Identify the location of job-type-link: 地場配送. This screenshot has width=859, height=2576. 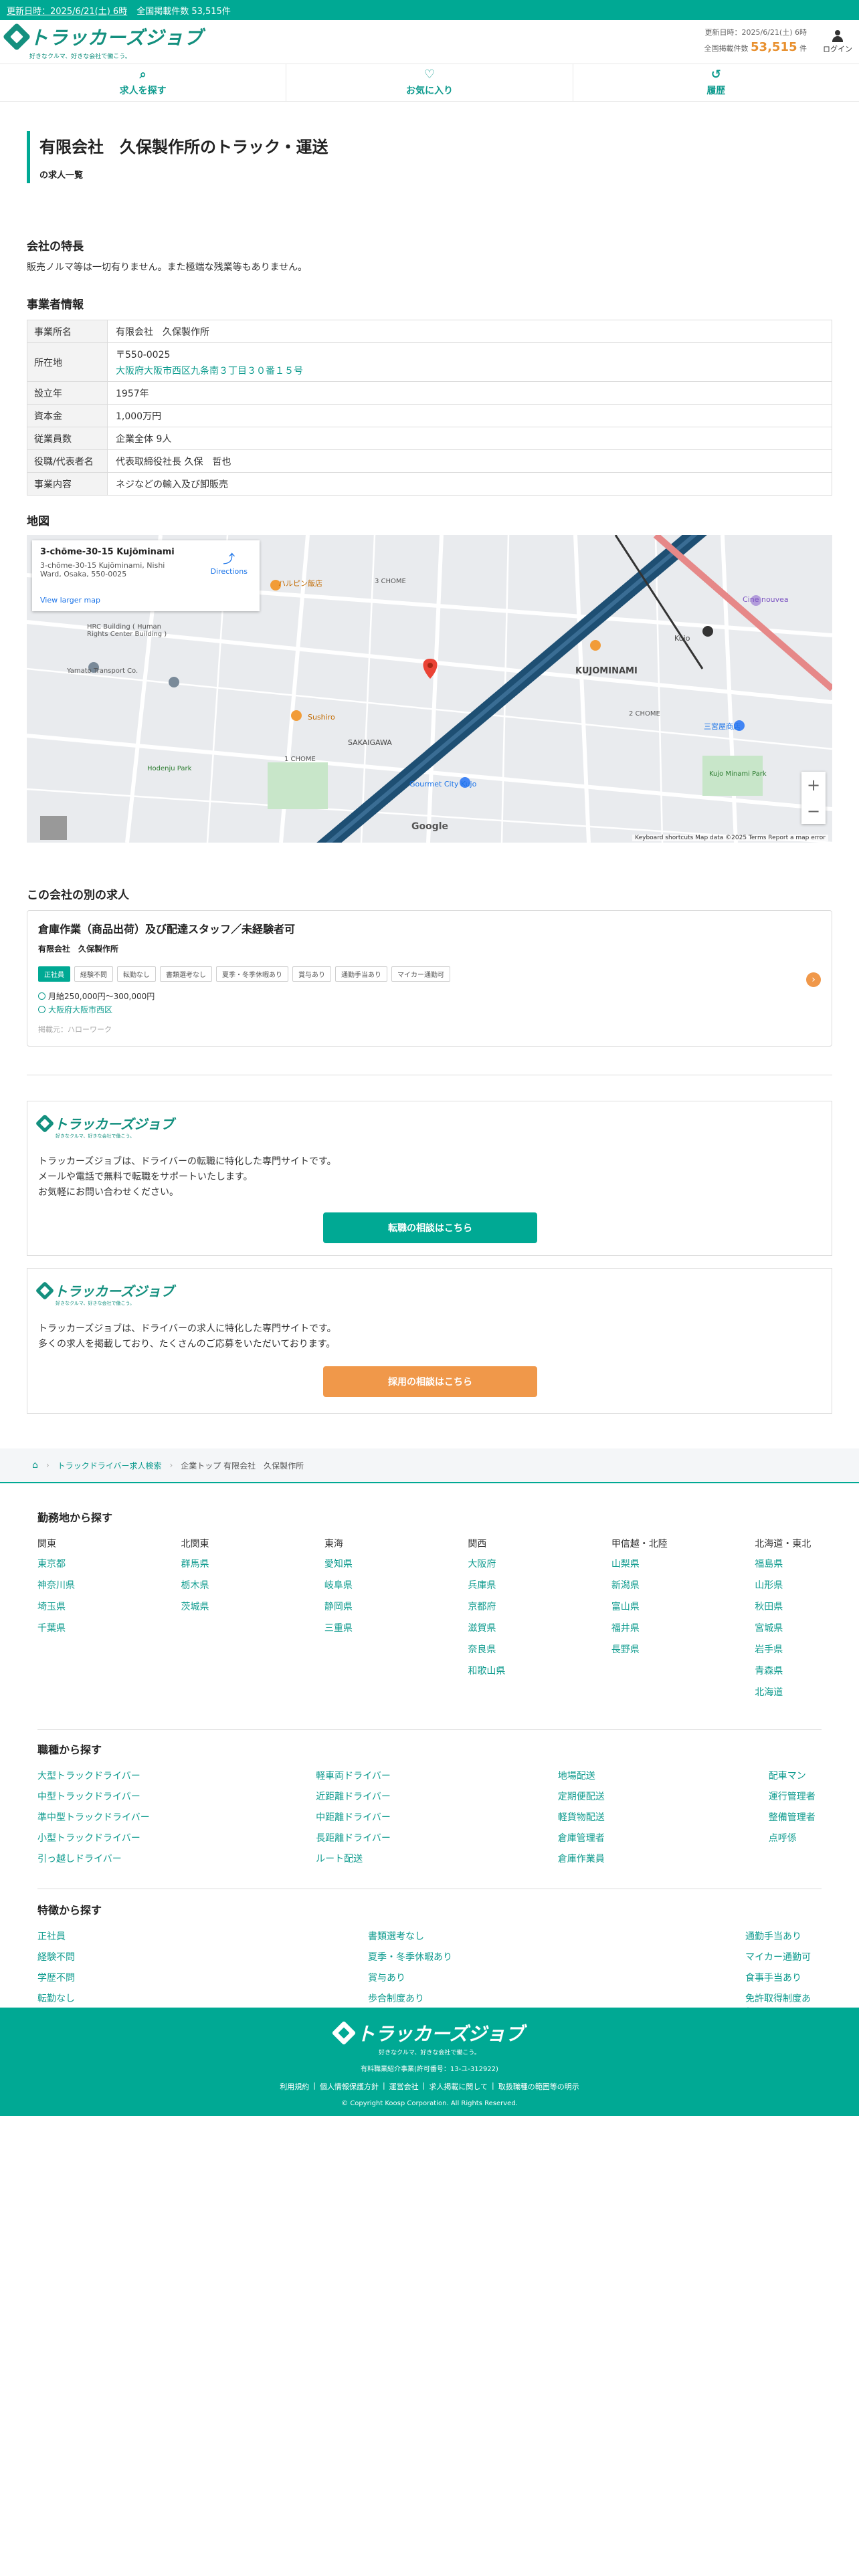
(663, 1775).